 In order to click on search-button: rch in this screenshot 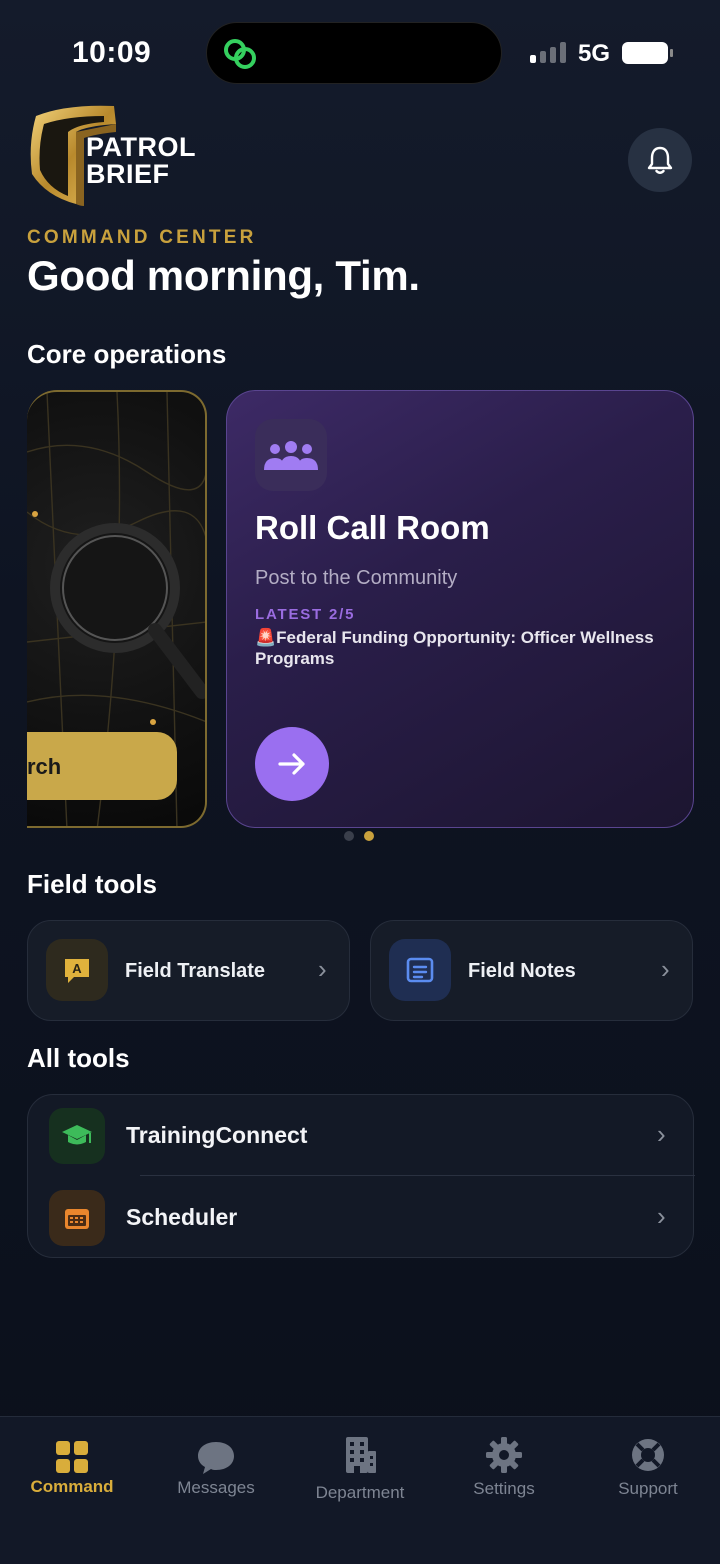, I will do `click(102, 766)`.